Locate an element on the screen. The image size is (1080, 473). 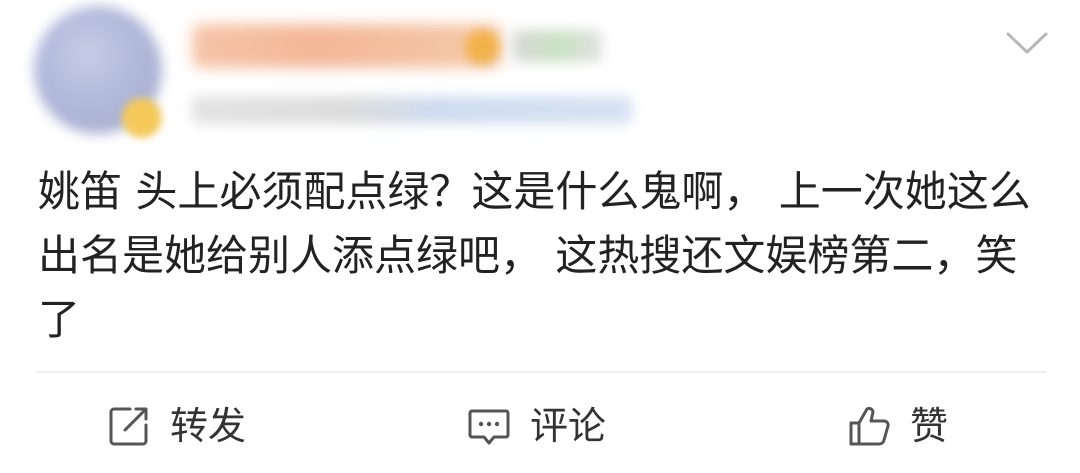
repost-button: 转发 is located at coordinates (176, 426).